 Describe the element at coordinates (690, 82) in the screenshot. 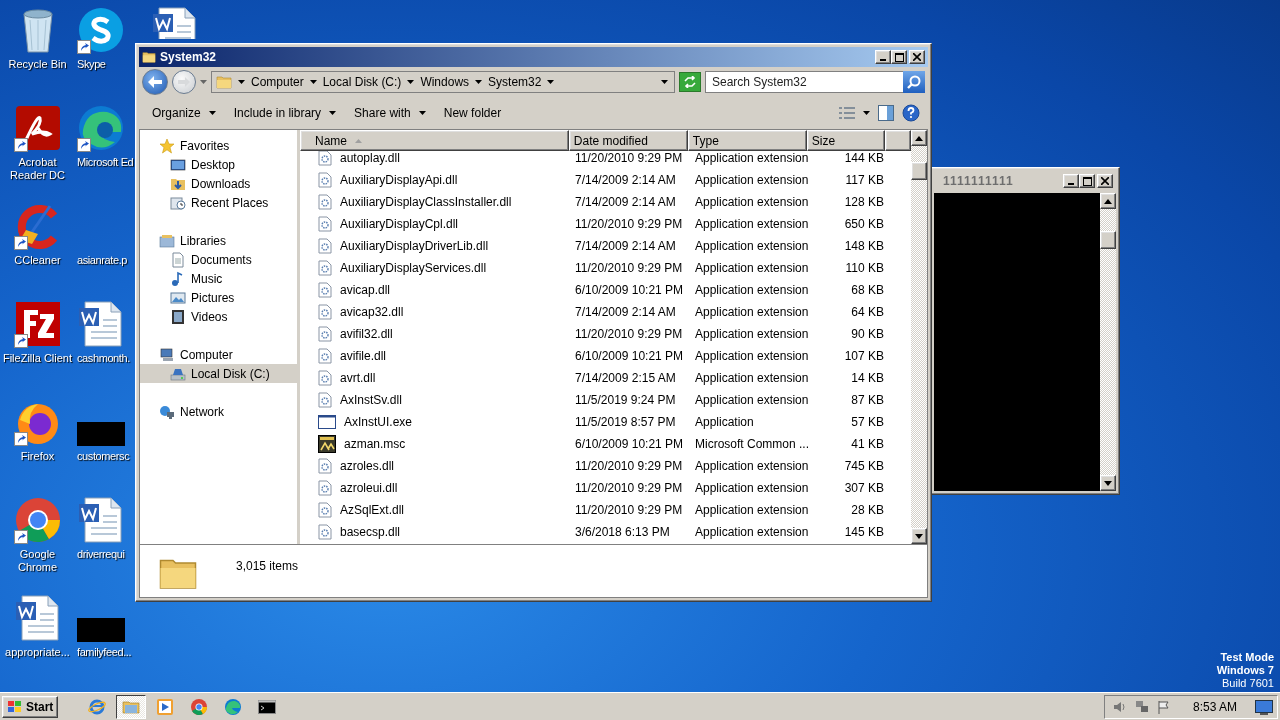

I see `refresh-button` at that location.